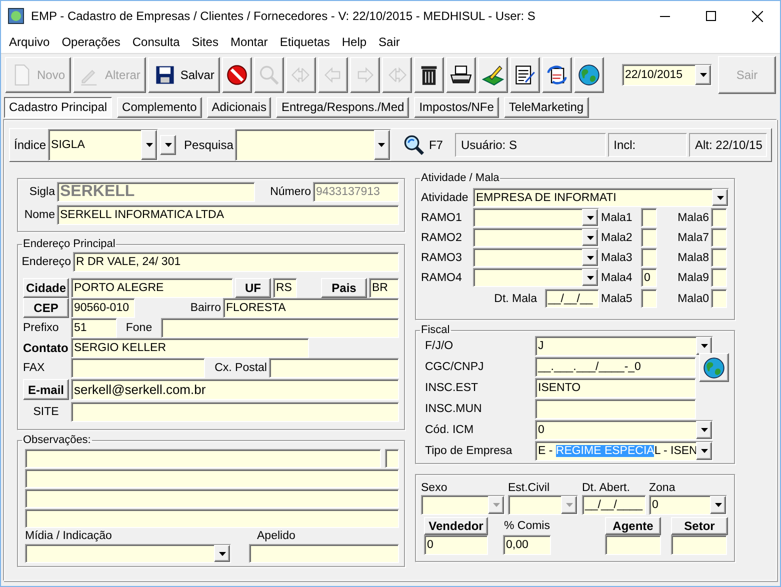  Describe the element at coordinates (572, 298) in the screenshot. I see `text-field: __/__/__` at that location.